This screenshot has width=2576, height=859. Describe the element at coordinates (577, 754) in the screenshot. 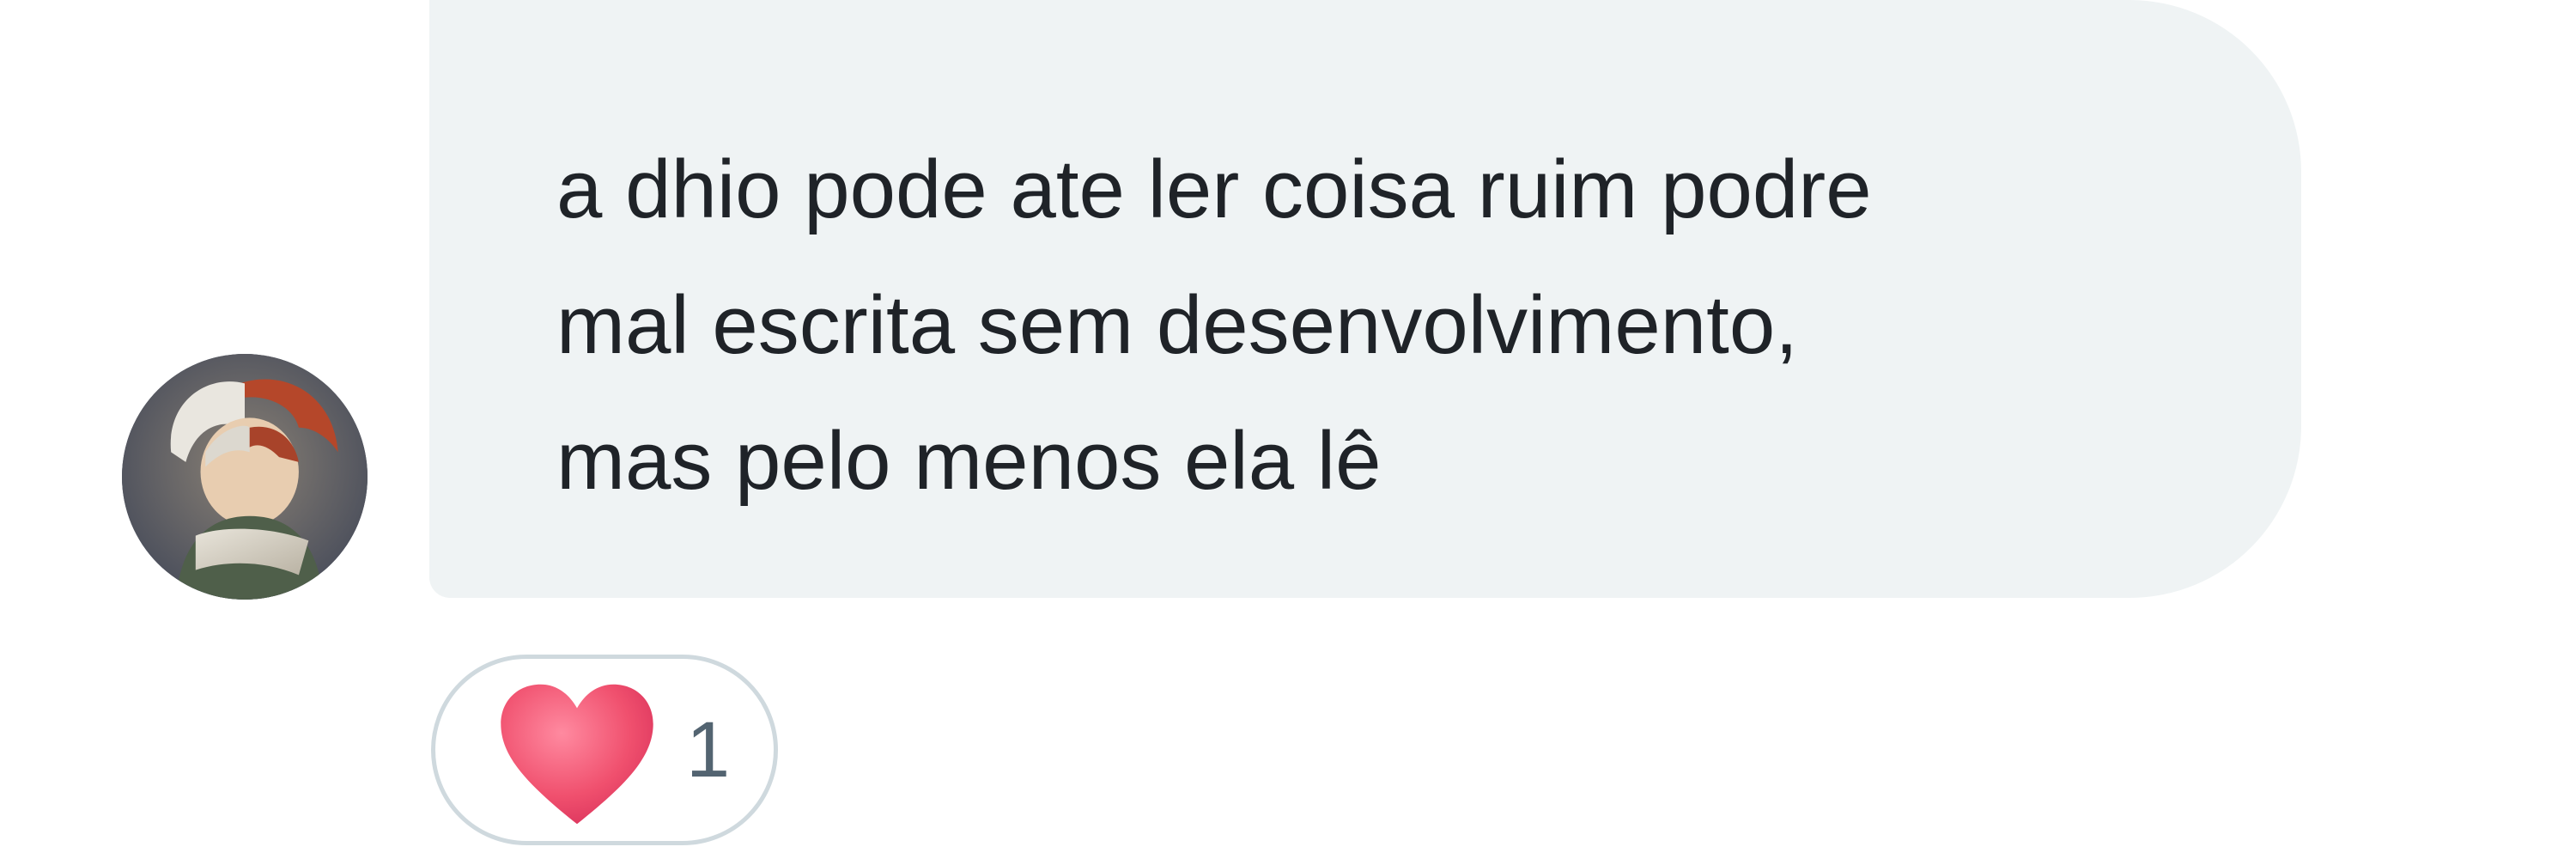

I see `red-heart-icon` at that location.